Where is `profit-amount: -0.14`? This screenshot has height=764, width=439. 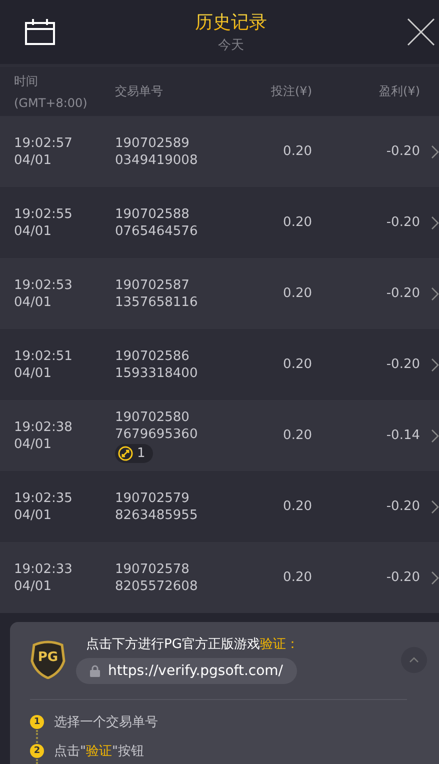 profit-amount: -0.14 is located at coordinates (403, 435).